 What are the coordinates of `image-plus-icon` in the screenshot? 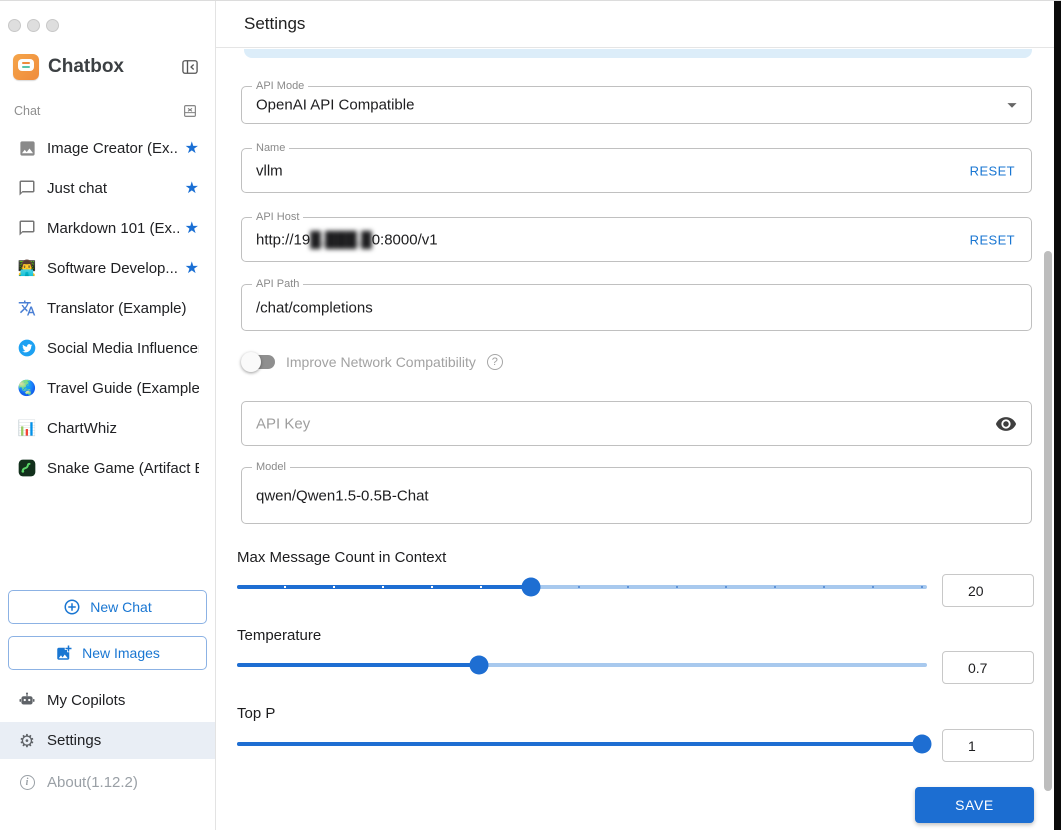 It's located at (64, 652).